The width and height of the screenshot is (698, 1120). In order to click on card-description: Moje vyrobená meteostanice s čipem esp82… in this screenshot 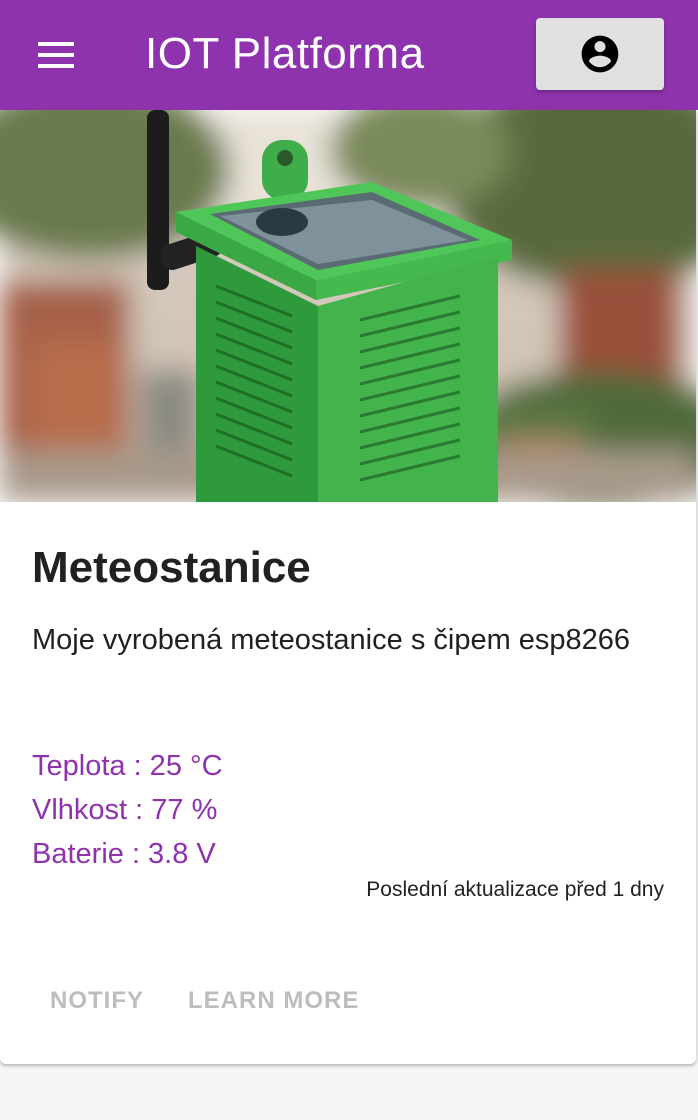, I will do `click(331, 640)`.